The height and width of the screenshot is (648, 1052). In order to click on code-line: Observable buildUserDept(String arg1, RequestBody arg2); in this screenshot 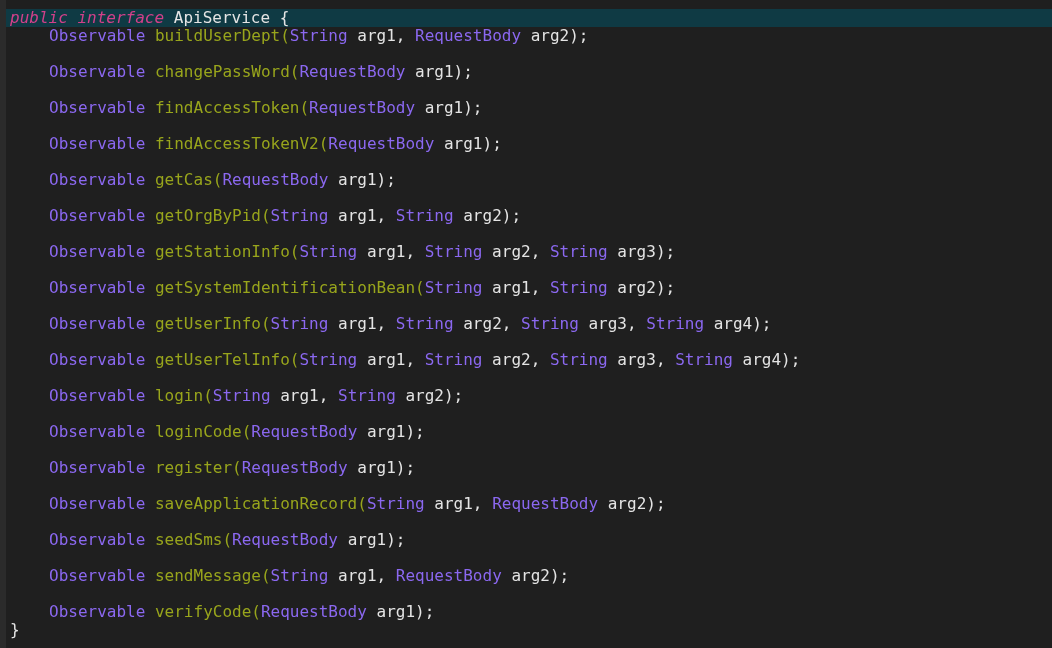, I will do `click(319, 36)`.